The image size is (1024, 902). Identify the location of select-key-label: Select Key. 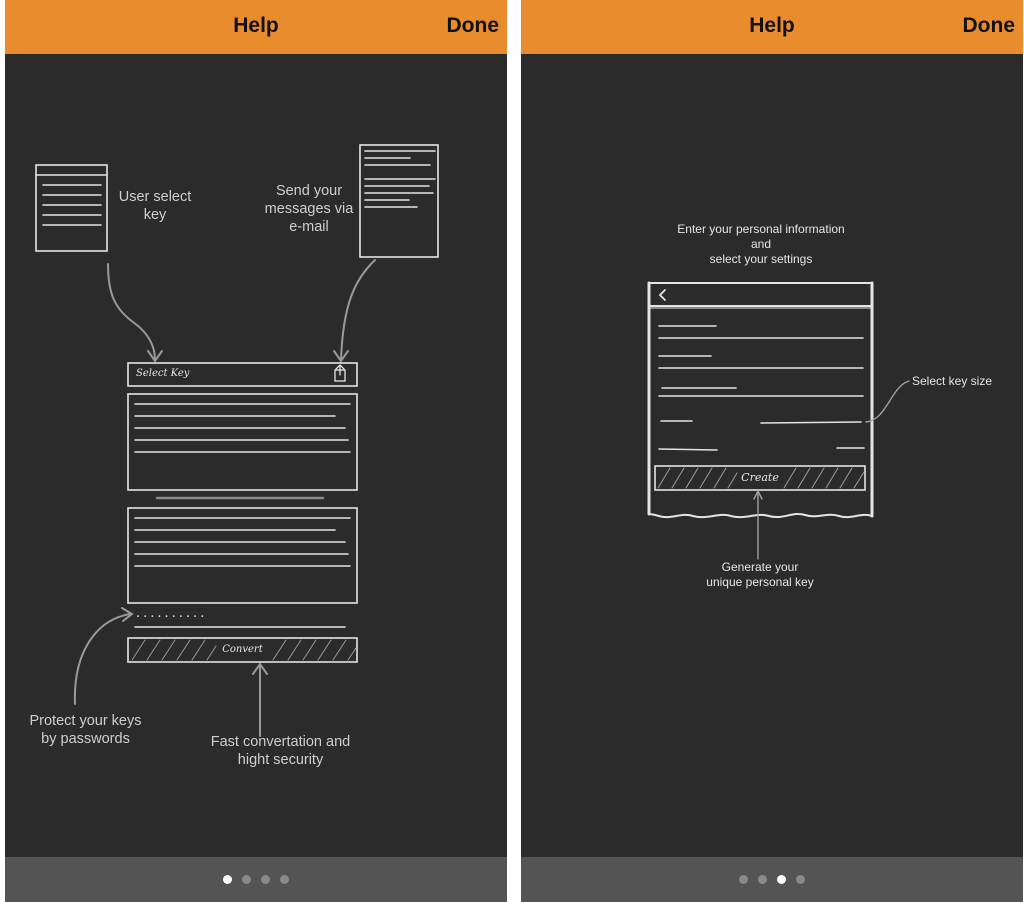
(163, 373).